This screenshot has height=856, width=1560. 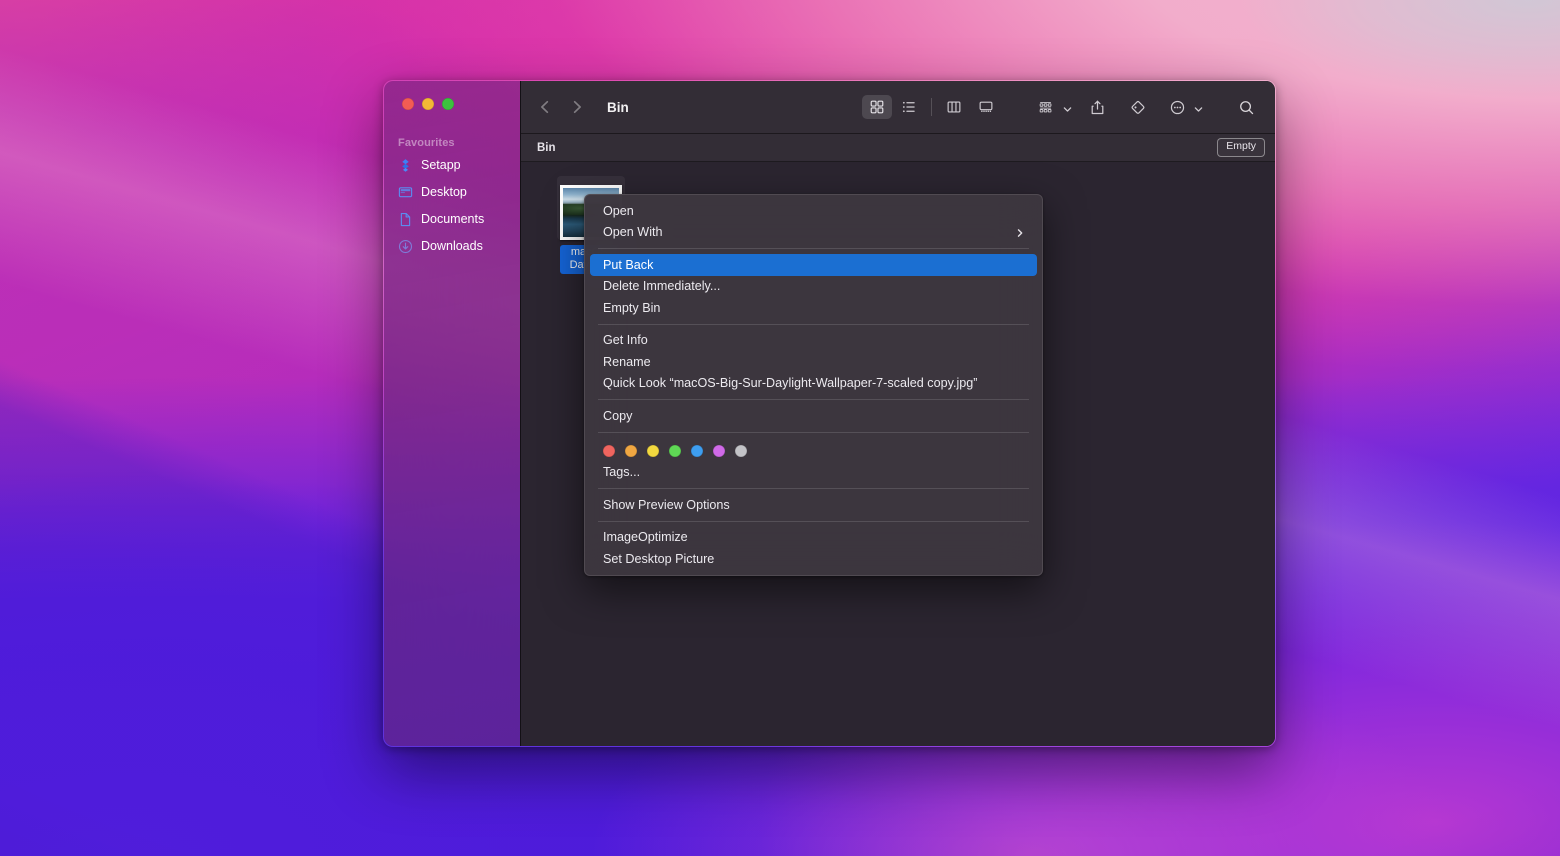 What do you see at coordinates (1137, 107) in the screenshot?
I see `tag-icon` at bounding box center [1137, 107].